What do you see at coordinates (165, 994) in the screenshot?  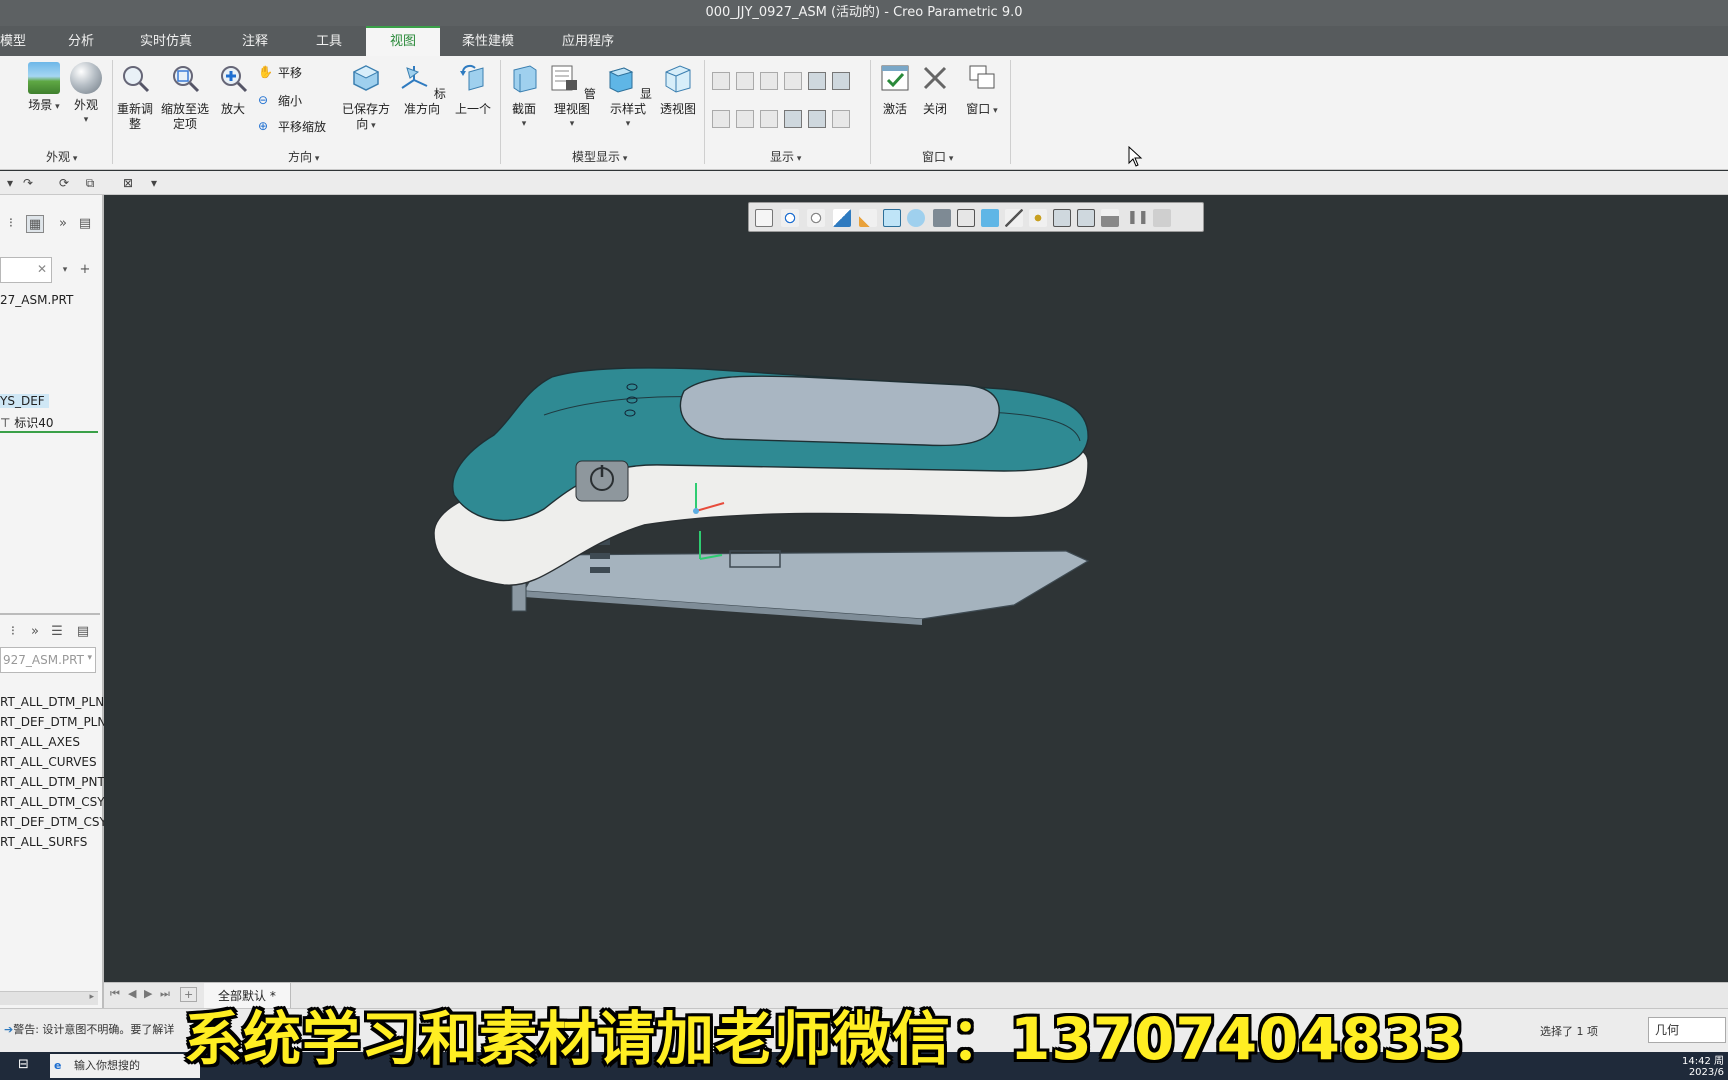 I see `last-tab-icon: ⏭` at bounding box center [165, 994].